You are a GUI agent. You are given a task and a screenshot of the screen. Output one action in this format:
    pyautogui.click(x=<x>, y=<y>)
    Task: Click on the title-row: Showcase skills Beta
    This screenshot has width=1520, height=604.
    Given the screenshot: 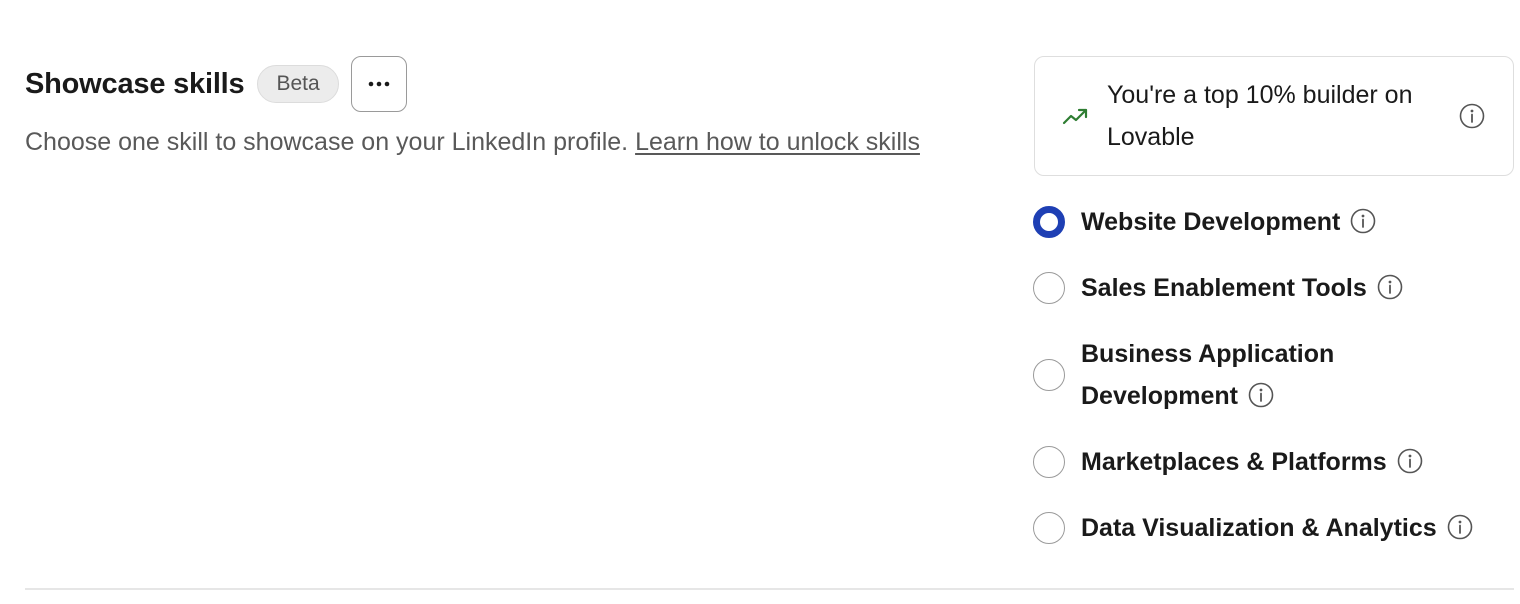 What is the action you would take?
    pyautogui.click(x=490, y=84)
    